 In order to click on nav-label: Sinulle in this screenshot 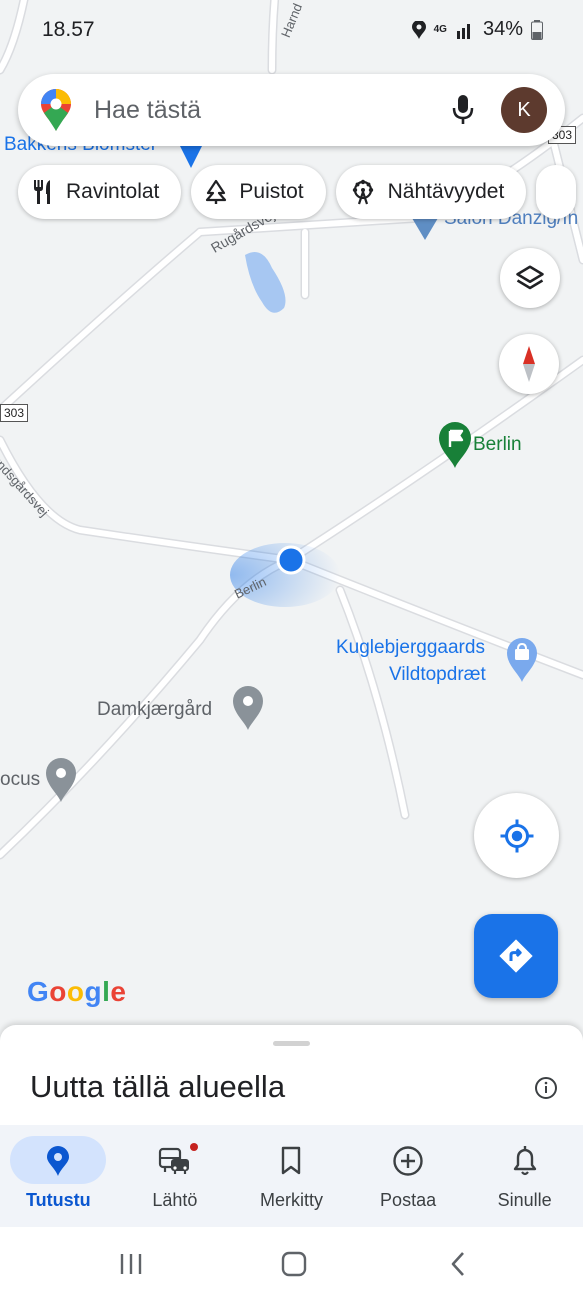, I will do `click(524, 1200)`.